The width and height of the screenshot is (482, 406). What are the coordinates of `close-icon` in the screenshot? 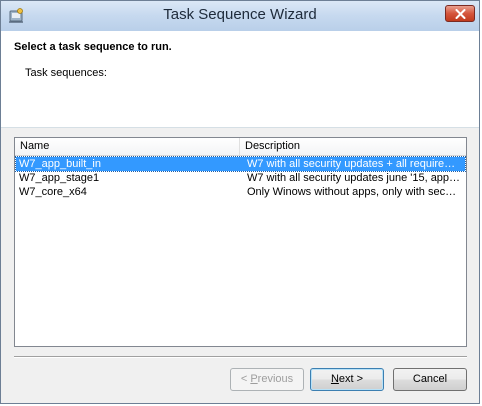 It's located at (460, 14).